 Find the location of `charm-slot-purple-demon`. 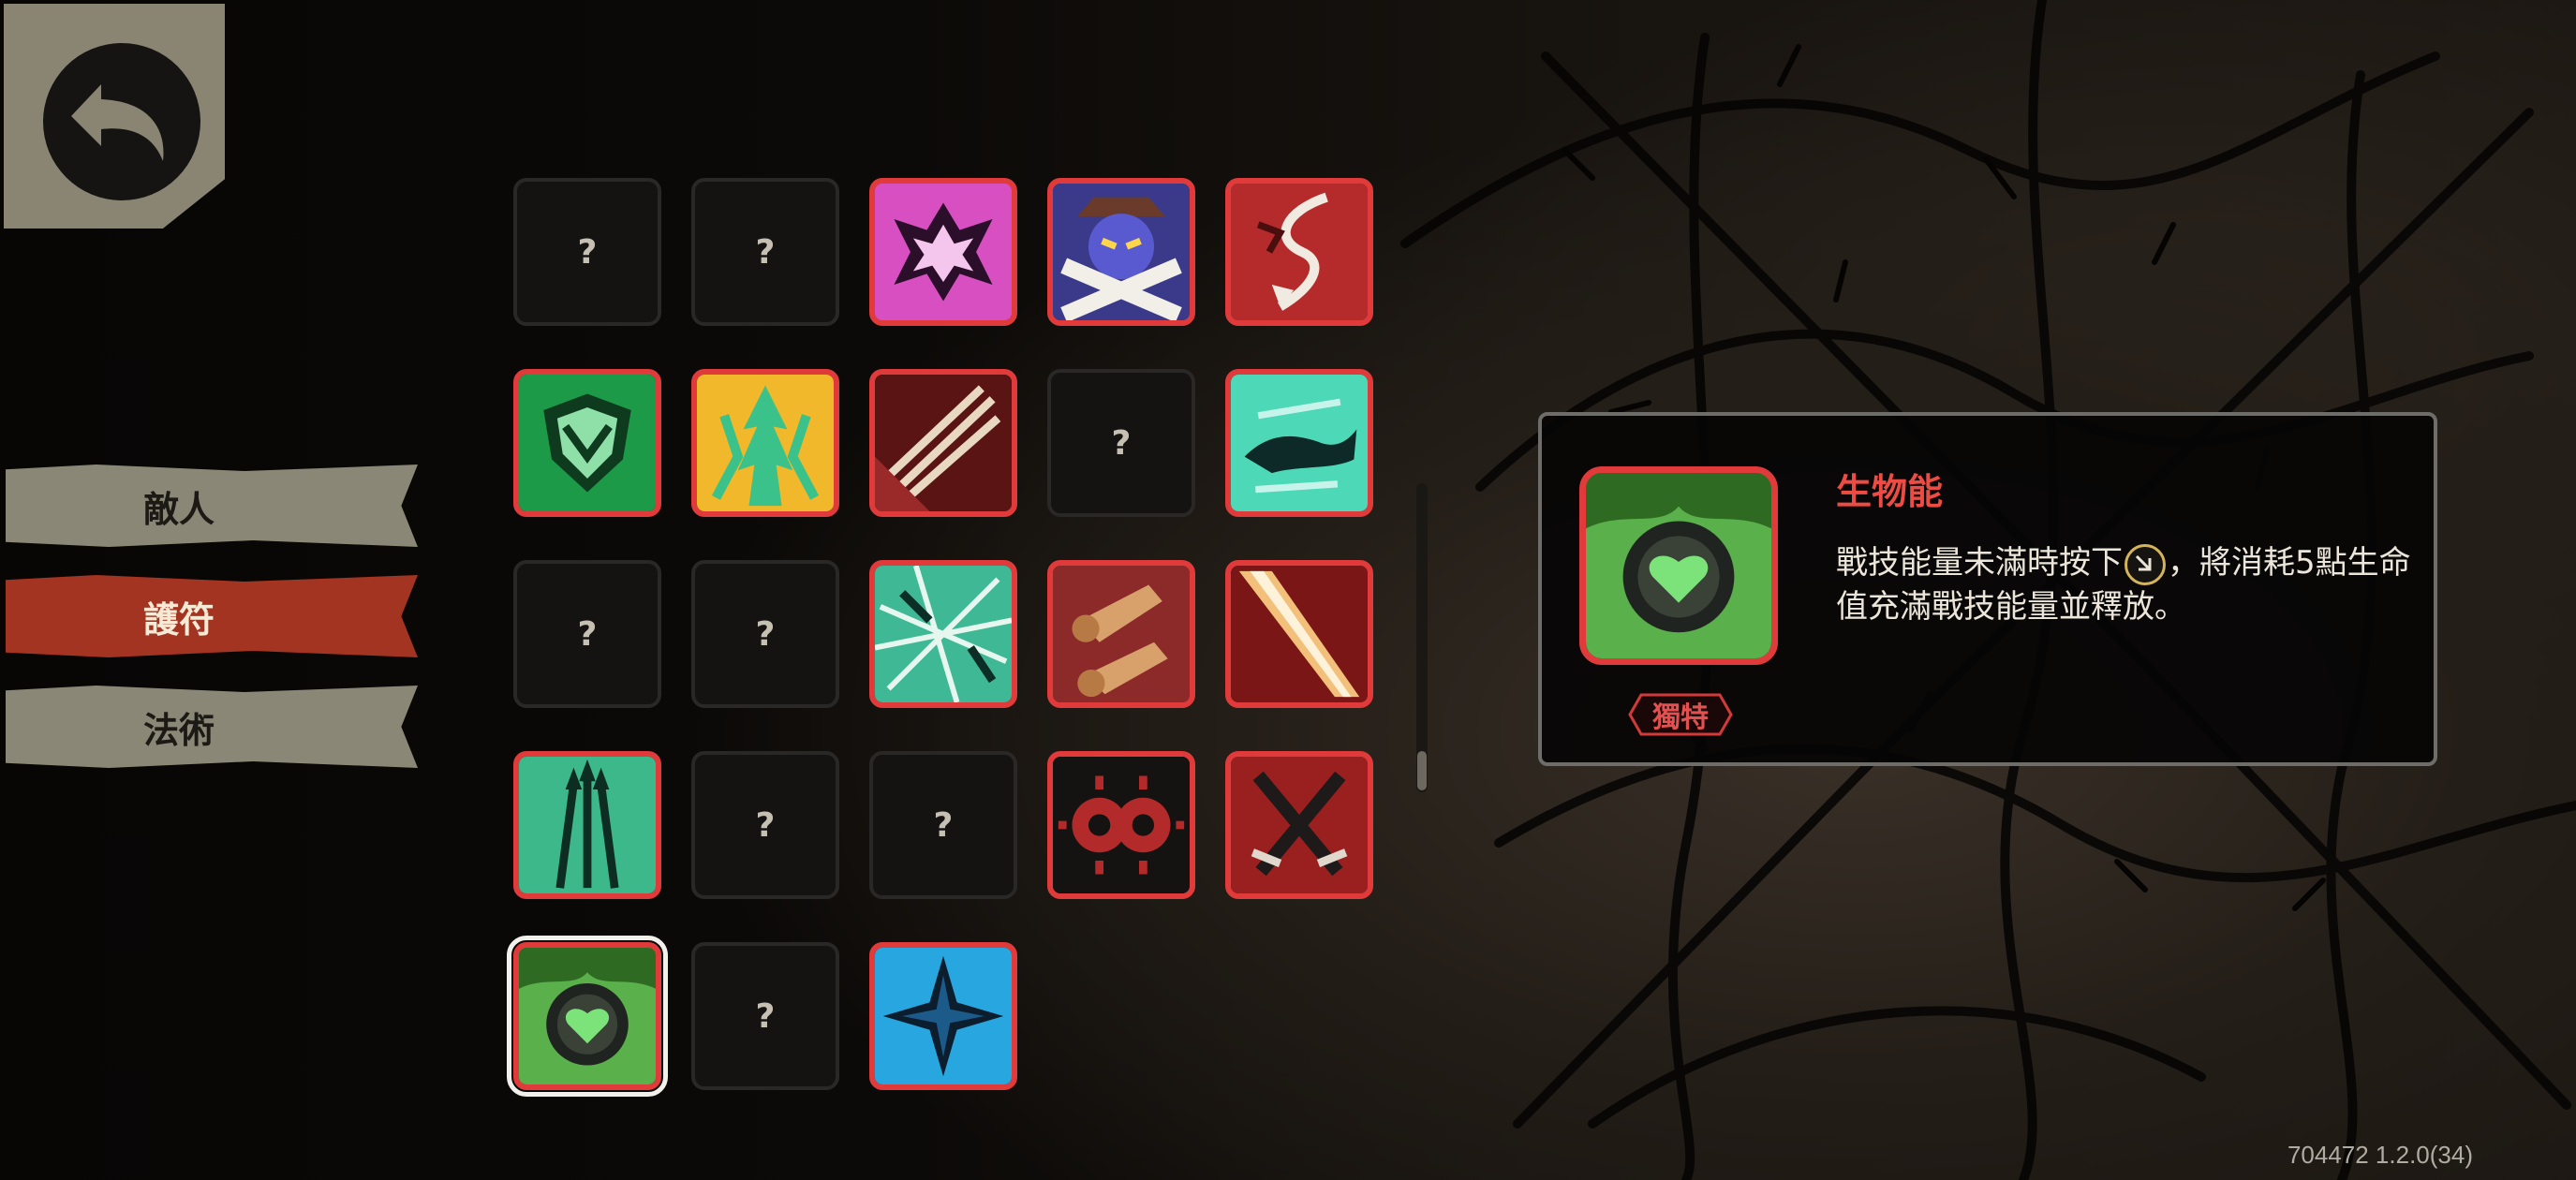

charm-slot-purple-demon is located at coordinates (1121, 252).